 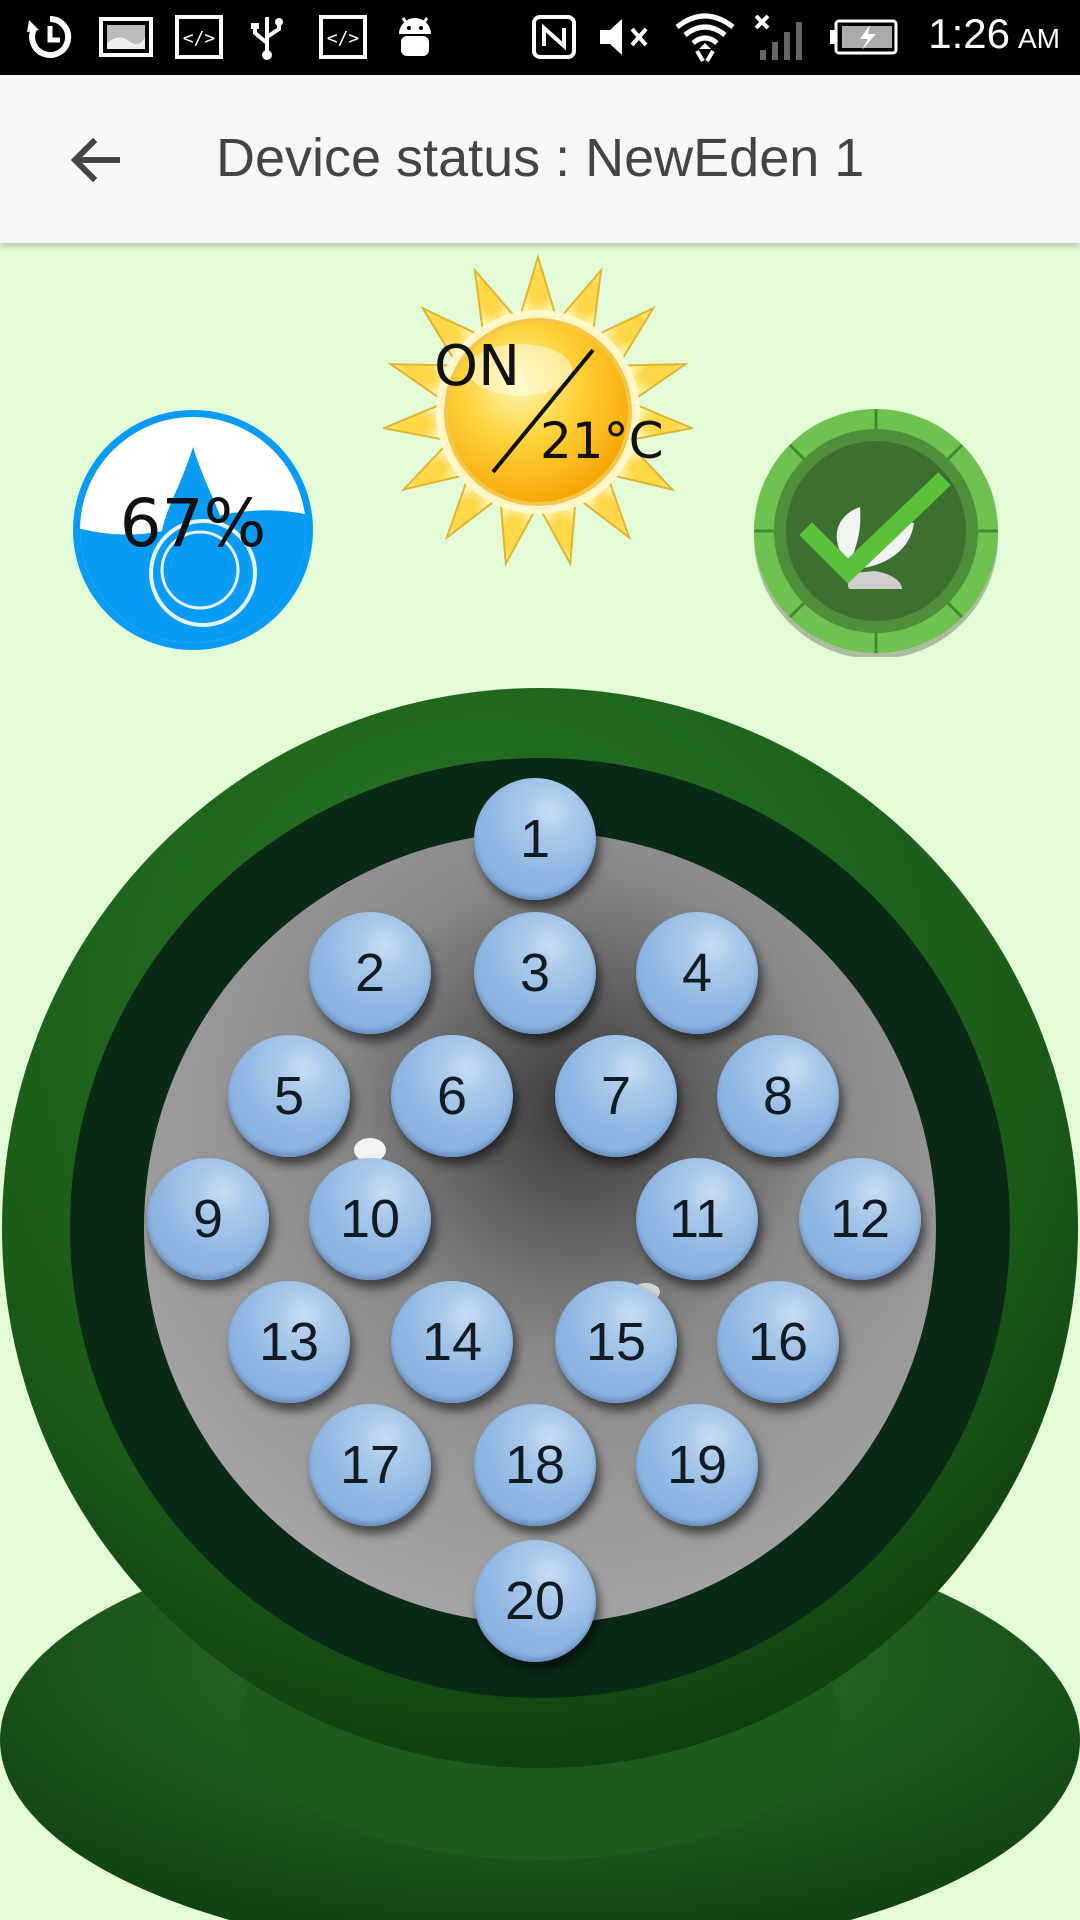 I want to click on plug-button-7: 7, so click(x=616, y=1096).